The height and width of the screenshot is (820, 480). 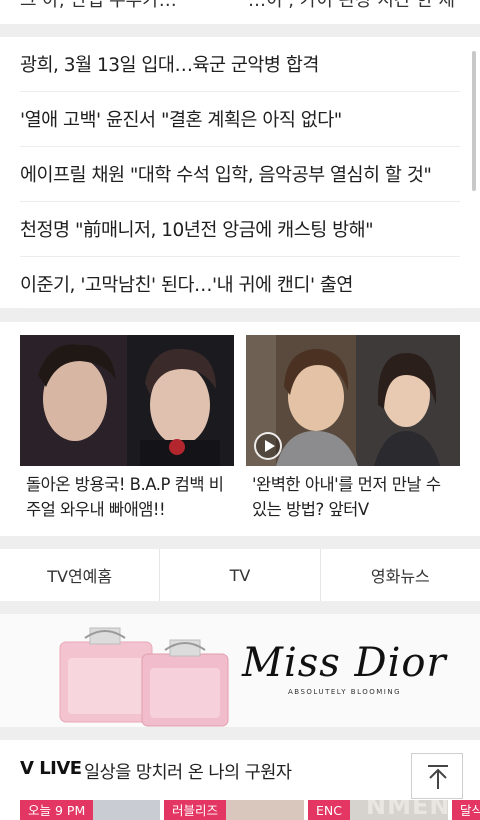 What do you see at coordinates (240, 284) in the screenshot?
I see `headline-item: 이준기, '고막남친' 된다…'내 귀에 캔디' 출연` at bounding box center [240, 284].